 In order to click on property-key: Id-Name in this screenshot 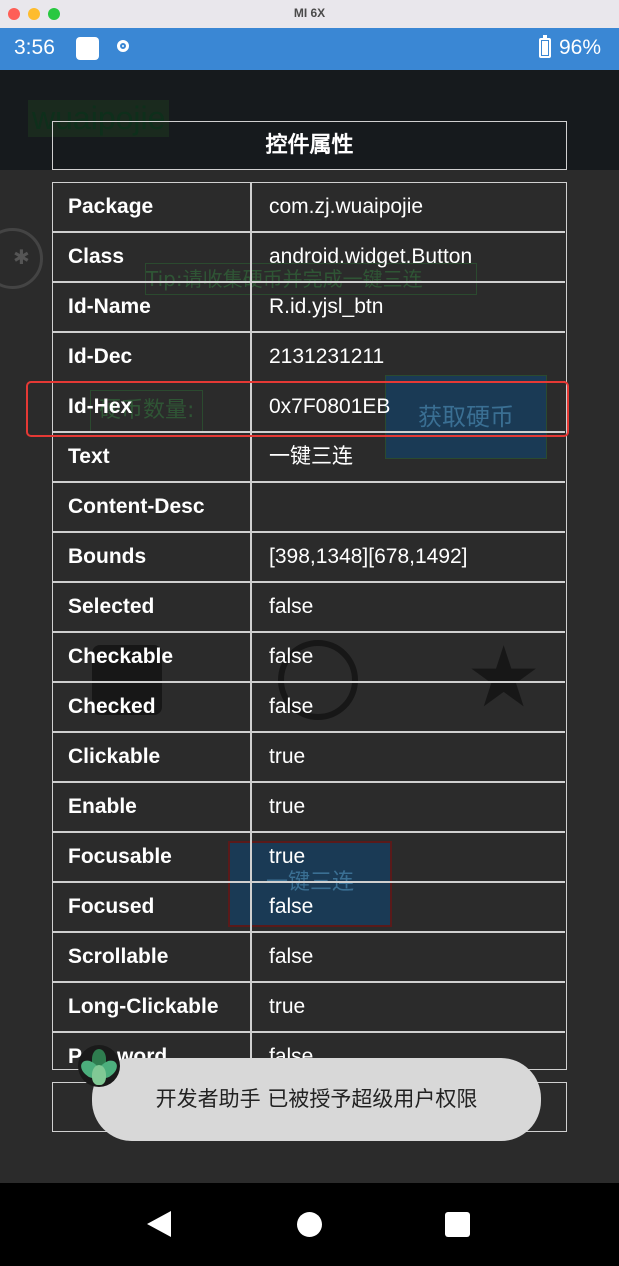, I will do `click(109, 306)`.